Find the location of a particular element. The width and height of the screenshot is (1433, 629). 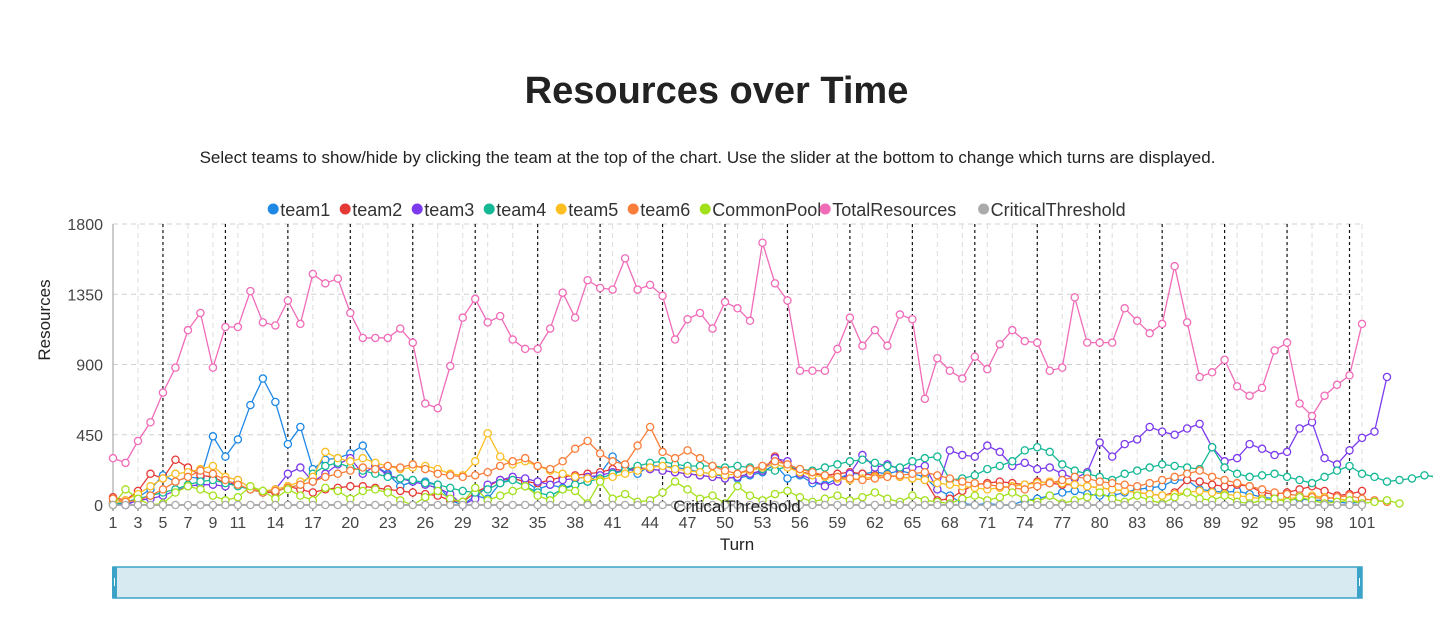

legend-item-team5: team5 is located at coordinates (587, 210).